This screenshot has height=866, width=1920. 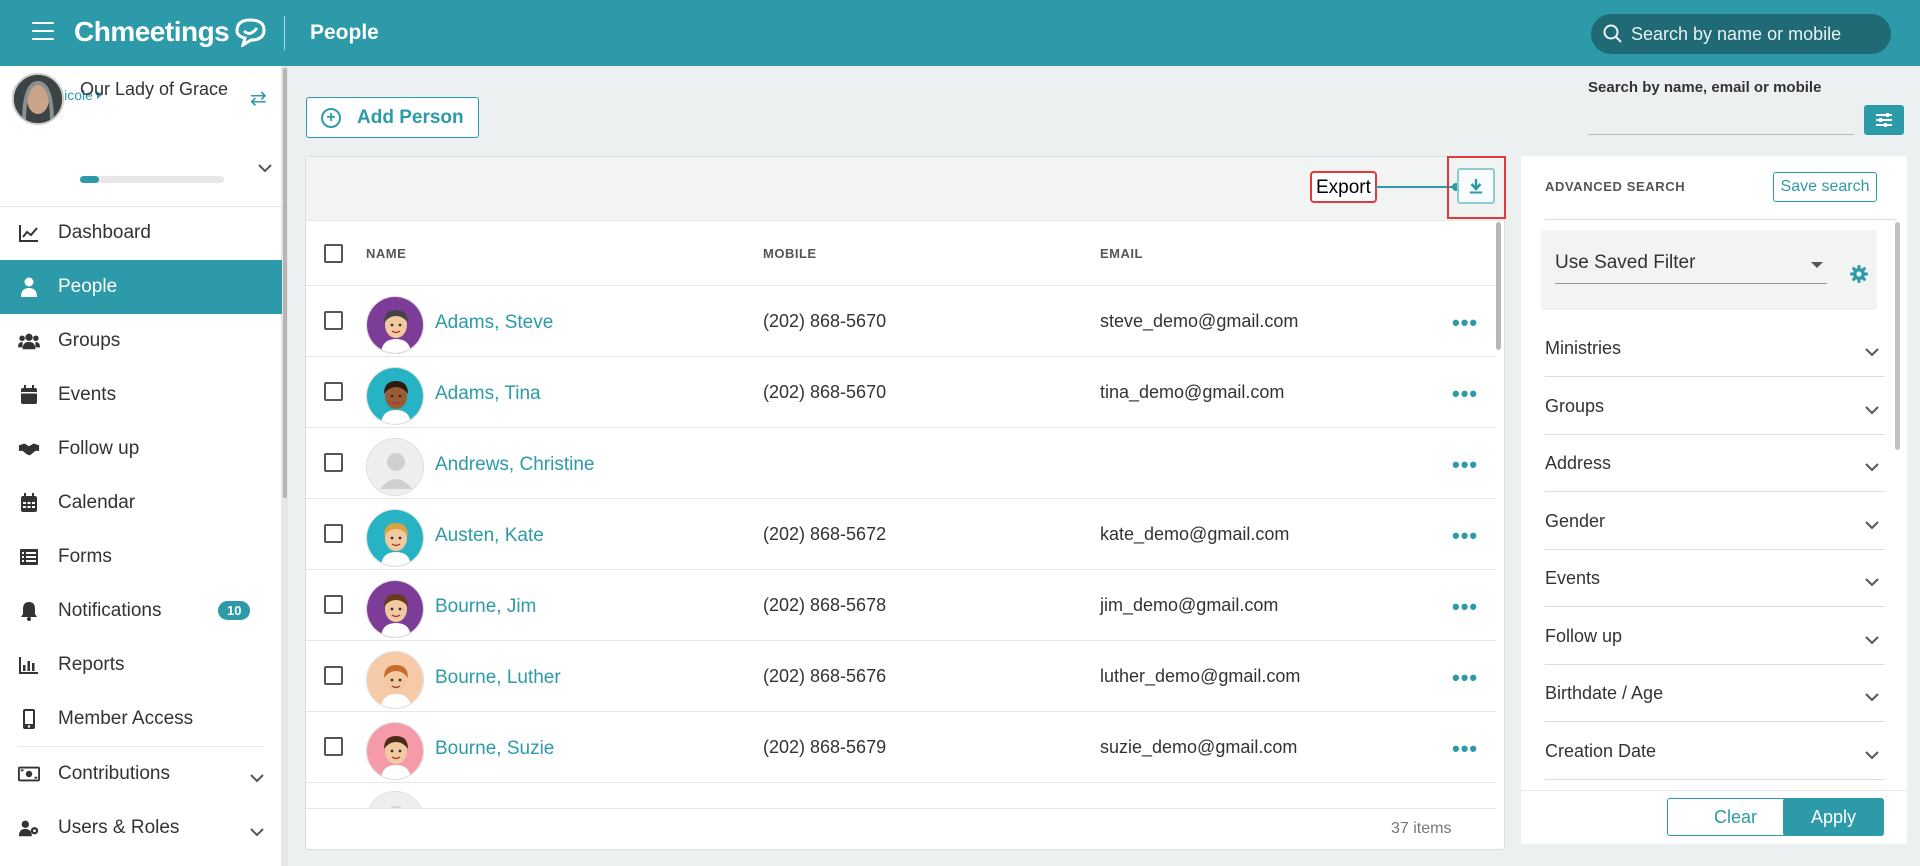 I want to click on person-name-link: Adams, Steve, so click(x=494, y=323).